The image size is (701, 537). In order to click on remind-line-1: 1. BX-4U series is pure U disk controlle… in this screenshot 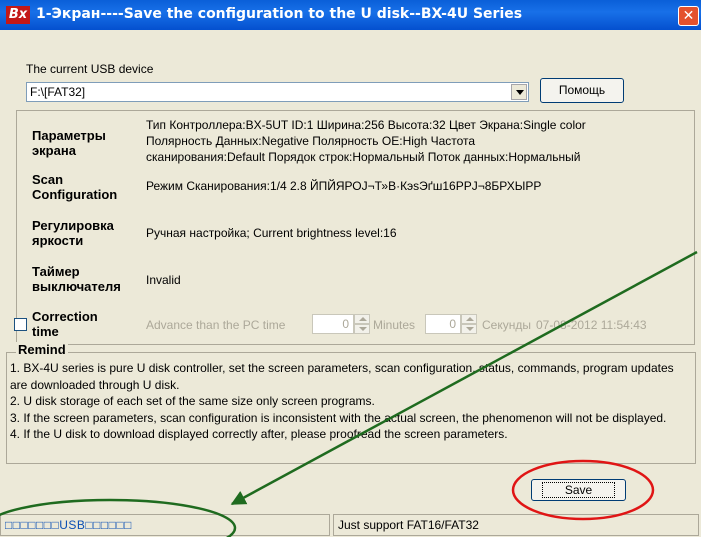, I will do `click(342, 376)`.